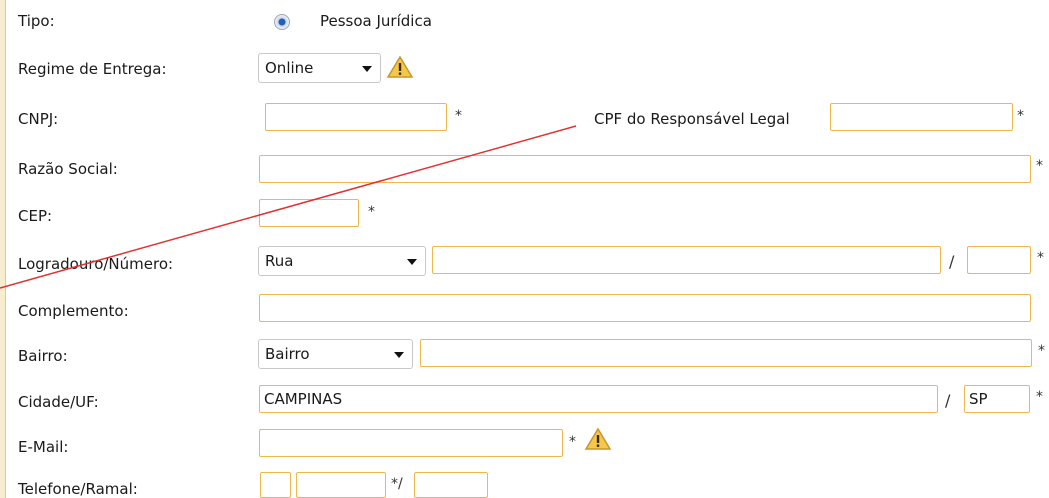 Image resolution: width=1049 pixels, height=498 pixels. I want to click on ramal-field, so click(451, 485).